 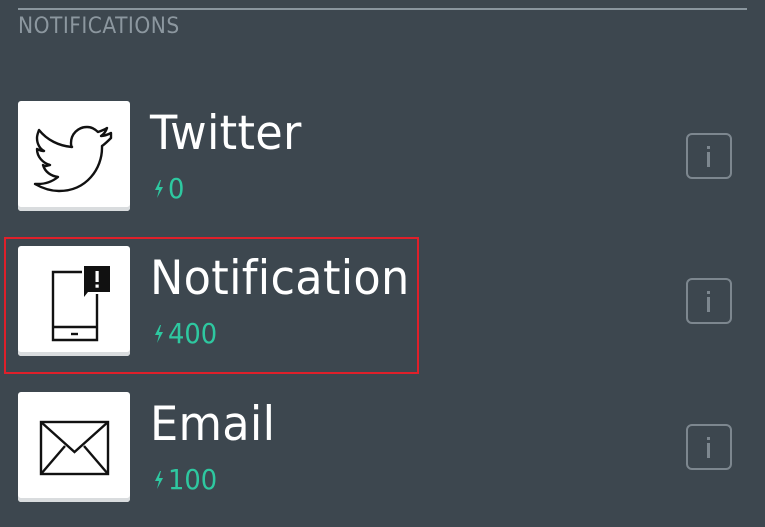 I want to click on phone-notification-icon, so click(x=80, y=304).